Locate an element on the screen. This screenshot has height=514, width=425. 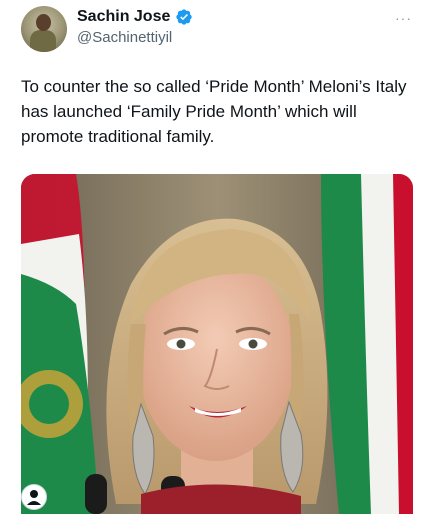
right-flag is located at coordinates (367, 344).